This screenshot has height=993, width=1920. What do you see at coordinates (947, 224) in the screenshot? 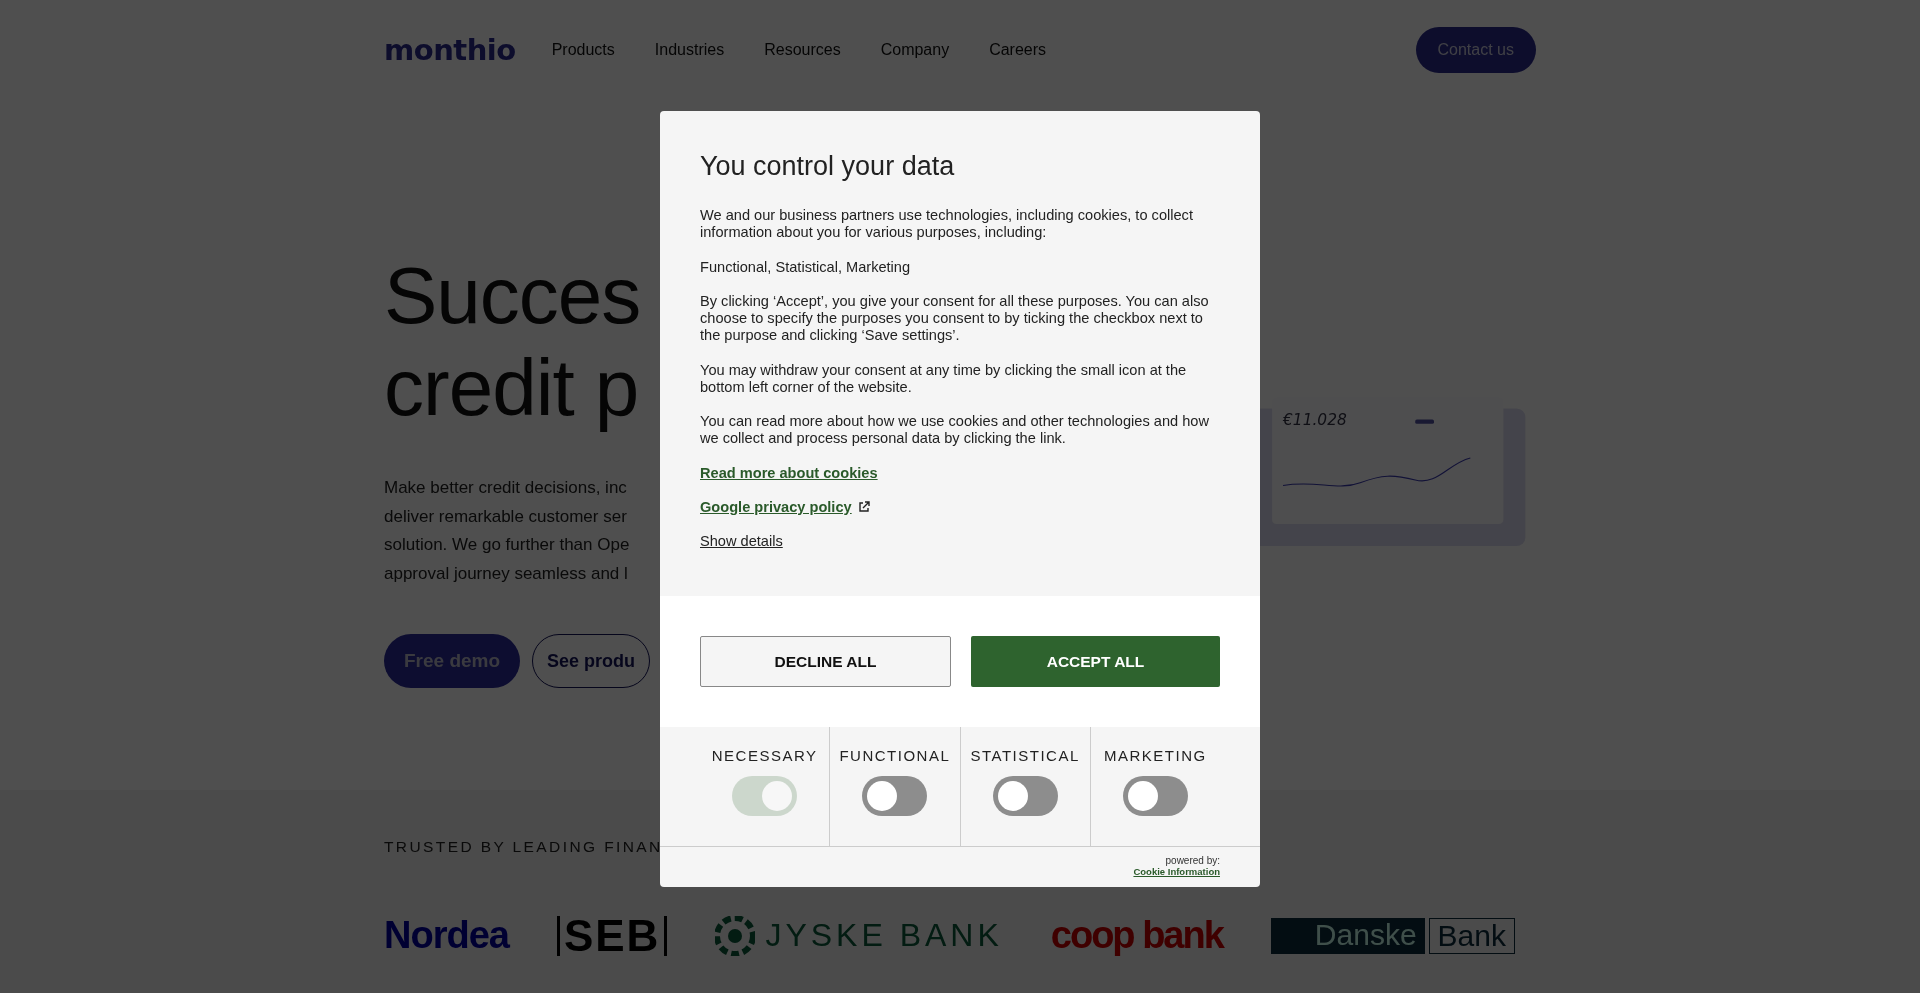
I see `dialog-text: We and our business partners use technologies, including cookies, to collect information about you for various purposes, including:` at bounding box center [947, 224].